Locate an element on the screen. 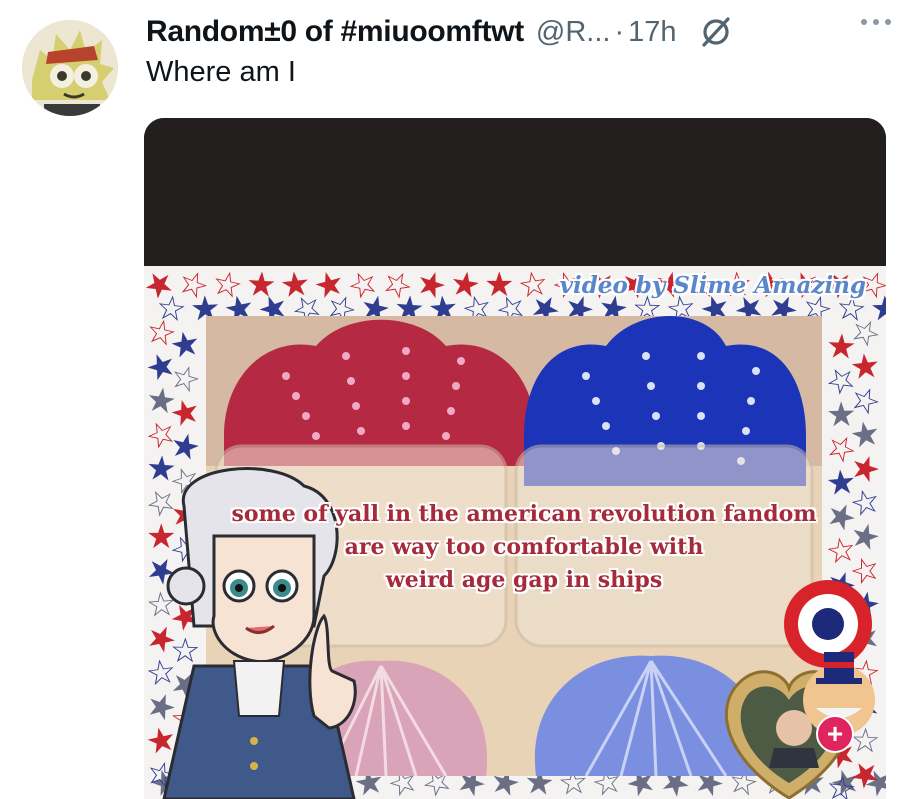 This screenshot has width=900, height=799. avatar-image is located at coordinates (70, 68).